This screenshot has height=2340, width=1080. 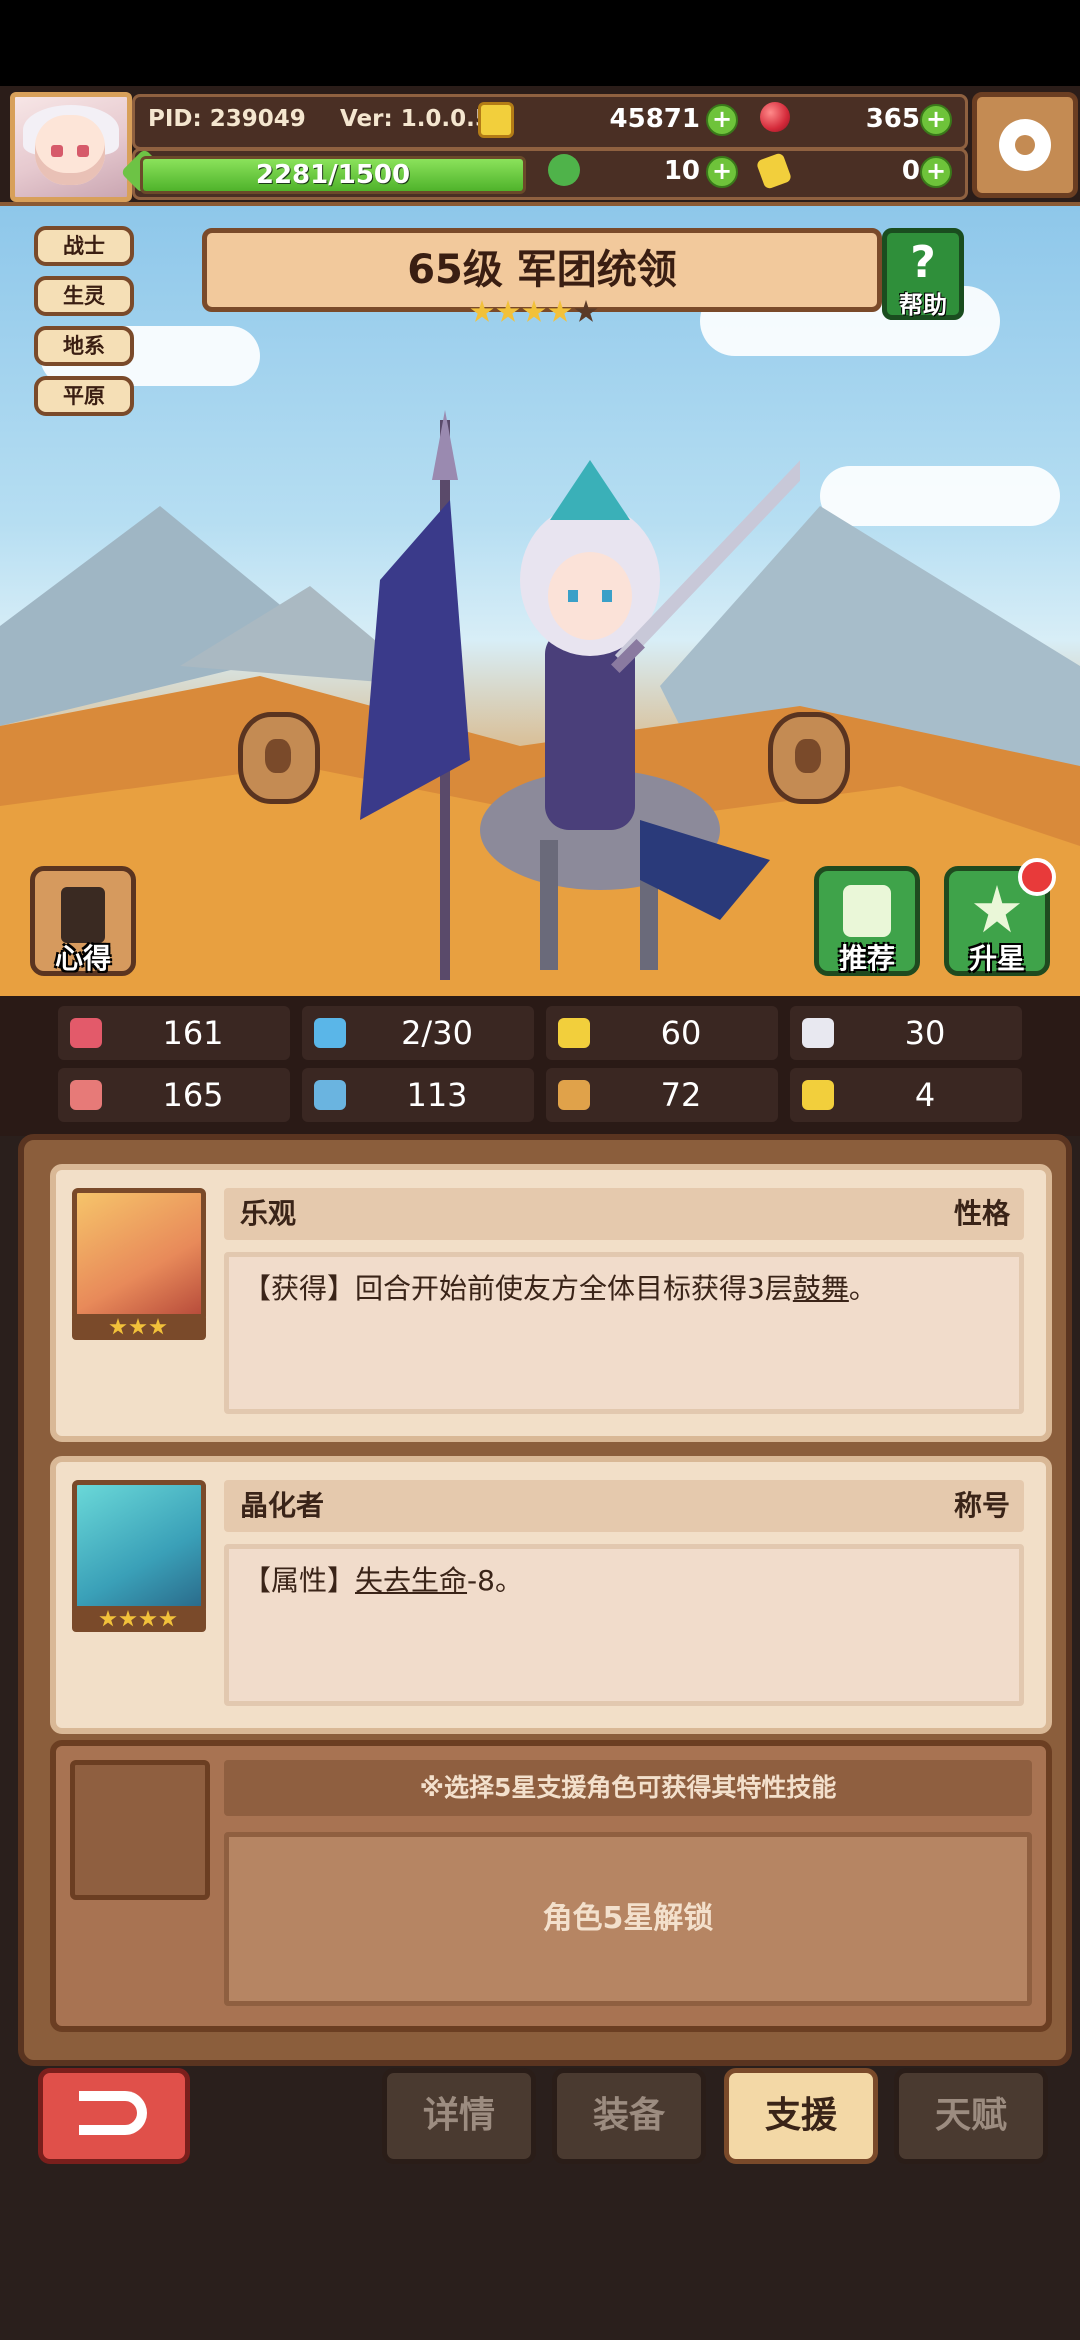 I want to click on stat-defense: 60, so click(x=662, y=1033).